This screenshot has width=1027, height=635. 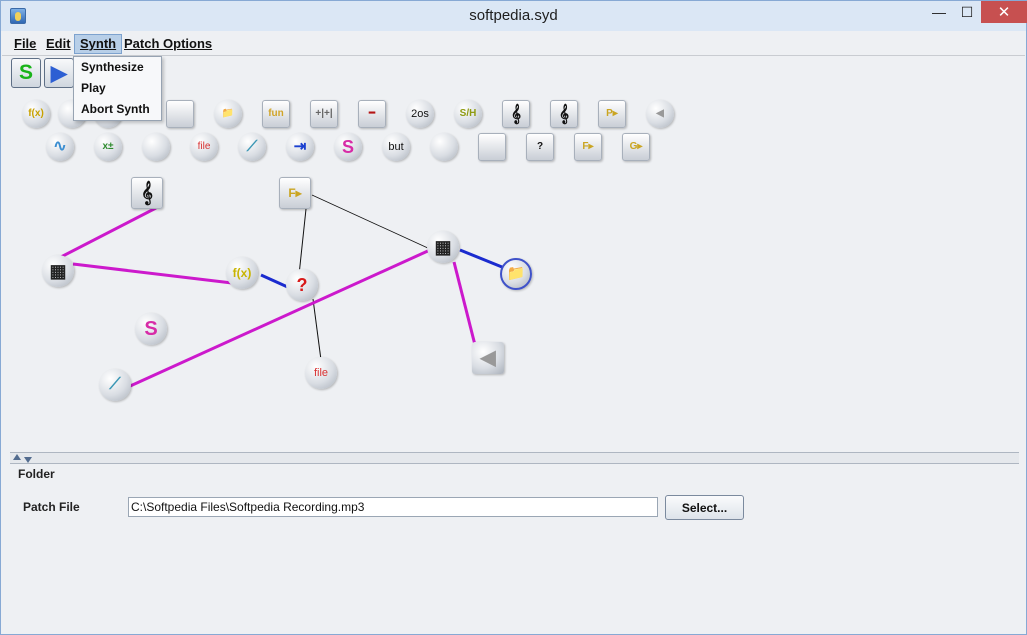 What do you see at coordinates (488, 358) in the screenshot?
I see `speaker-node: ◀` at bounding box center [488, 358].